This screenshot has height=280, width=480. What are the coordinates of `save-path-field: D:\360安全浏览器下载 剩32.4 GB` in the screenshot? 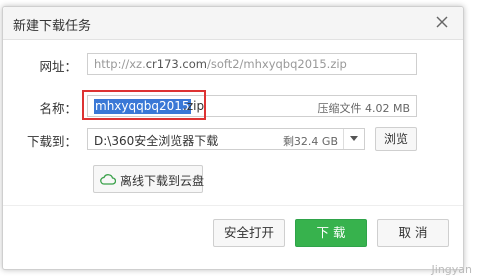 It's located at (226, 139).